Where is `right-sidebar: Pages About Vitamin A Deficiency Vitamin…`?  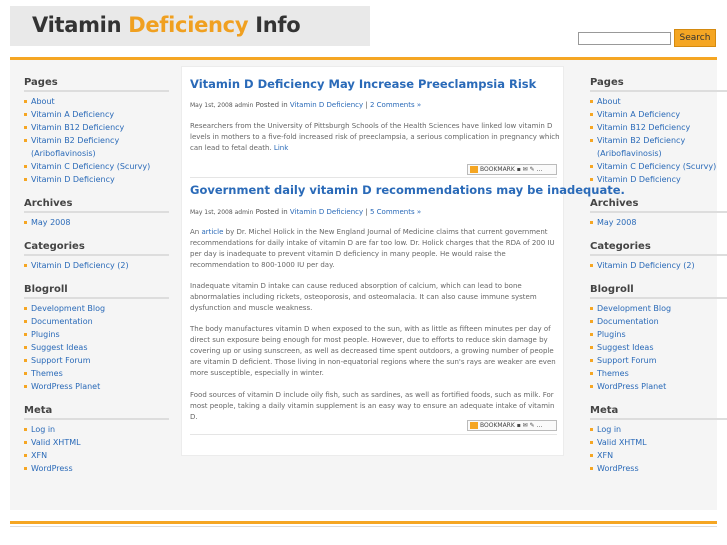 right-sidebar: Pages About Vitamin A Deficiency Vitamin… is located at coordinates (658, 282).